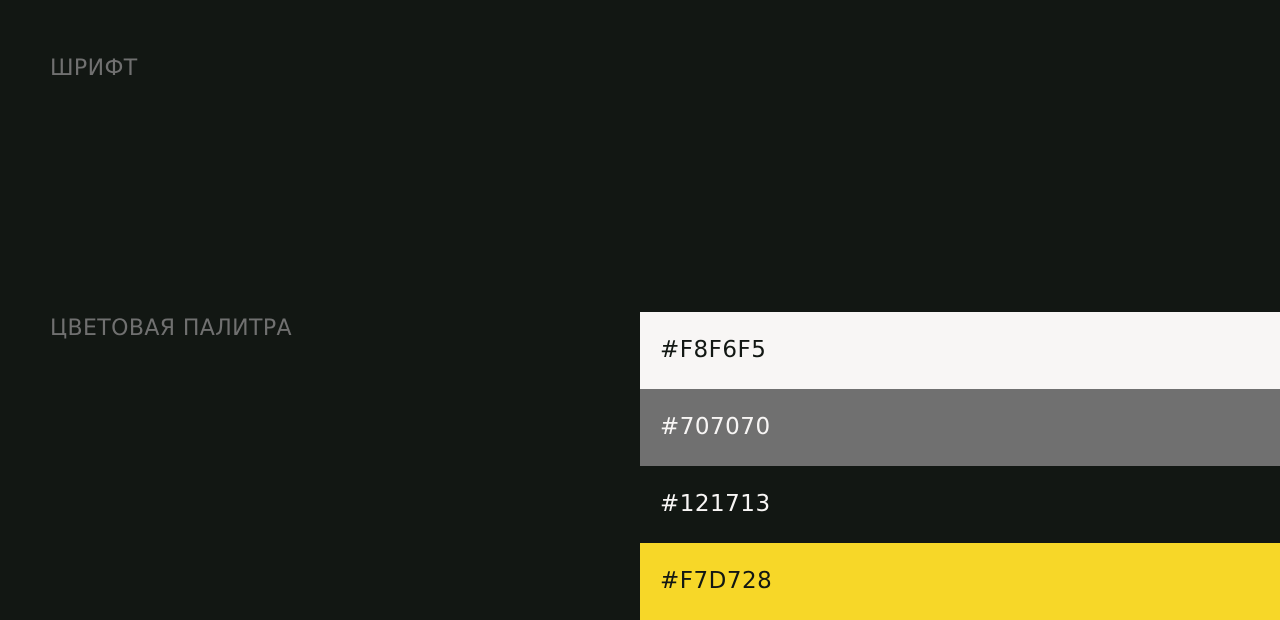 The image size is (1280, 620). I want to click on color-swatch-code: #F7D728, so click(716, 581).